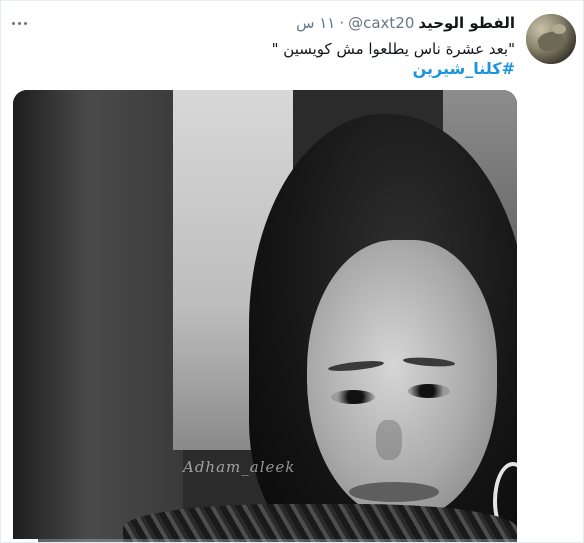 The height and width of the screenshot is (543, 584). What do you see at coordinates (393, 49) in the screenshot?
I see `tweet-text: "بعد عشرة ناس يطلعوا مش كويسين "` at bounding box center [393, 49].